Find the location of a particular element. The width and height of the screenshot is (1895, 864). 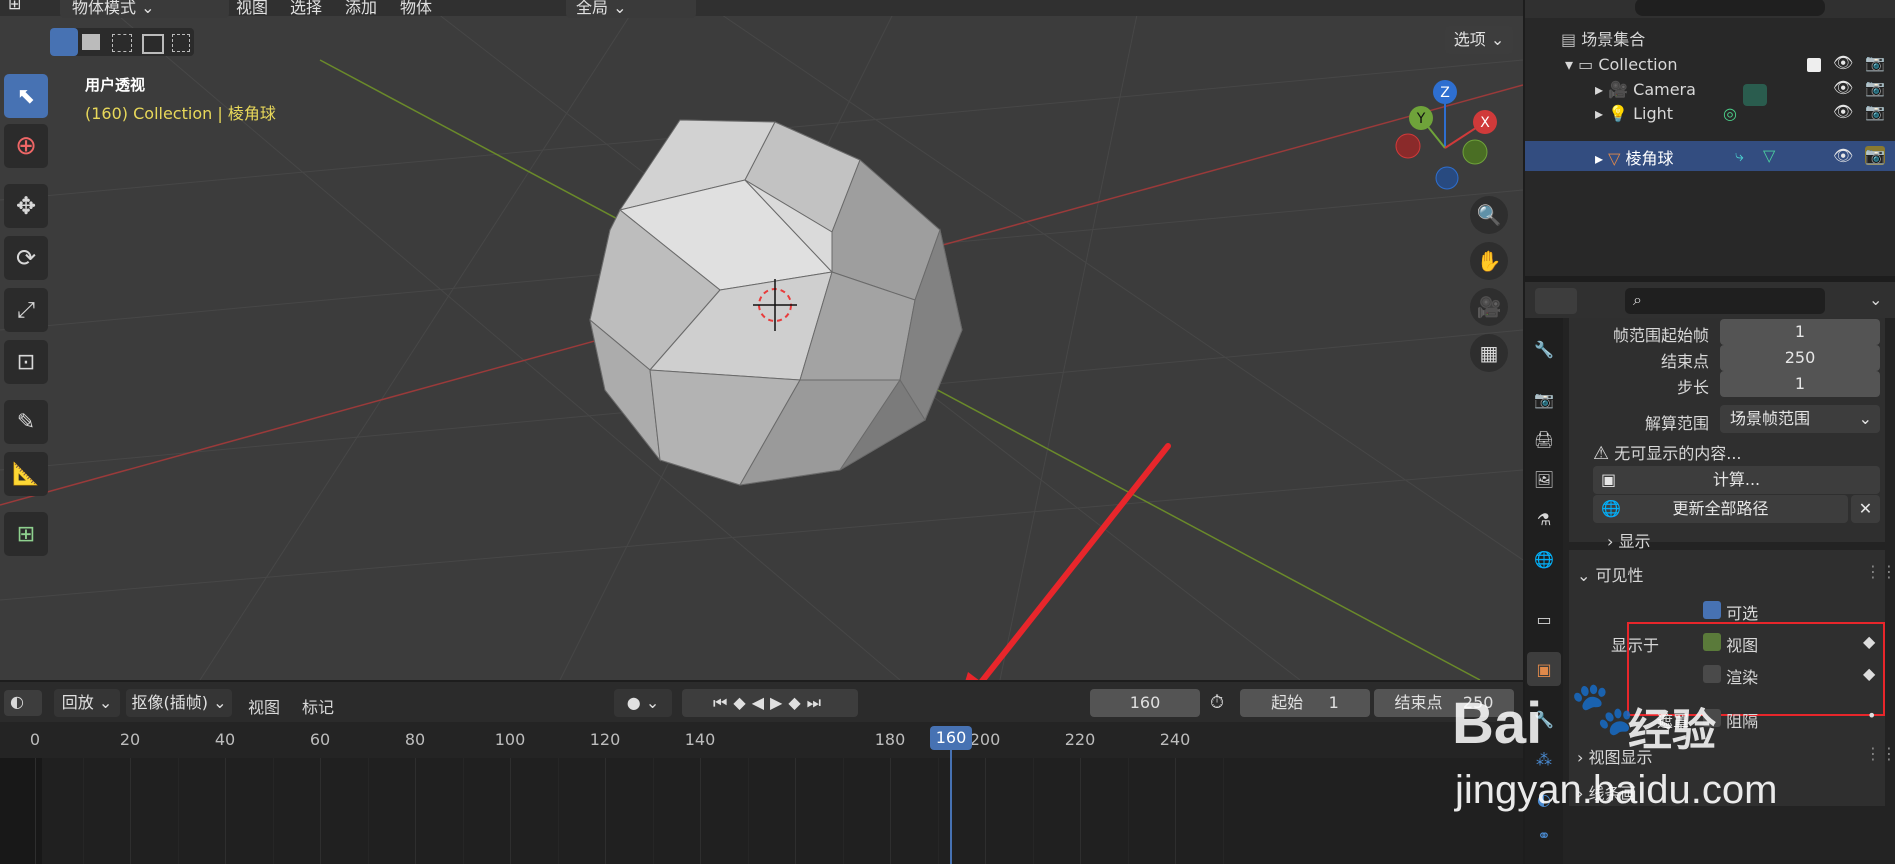

holdout-checkbox is located at coordinates (1712, 718).